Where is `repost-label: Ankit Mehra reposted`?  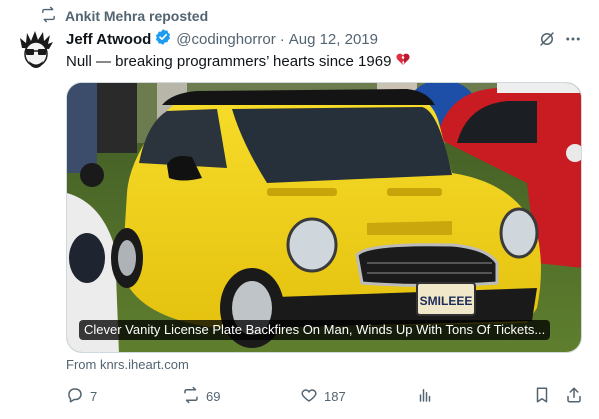
repost-label: Ankit Mehra reposted is located at coordinates (137, 16).